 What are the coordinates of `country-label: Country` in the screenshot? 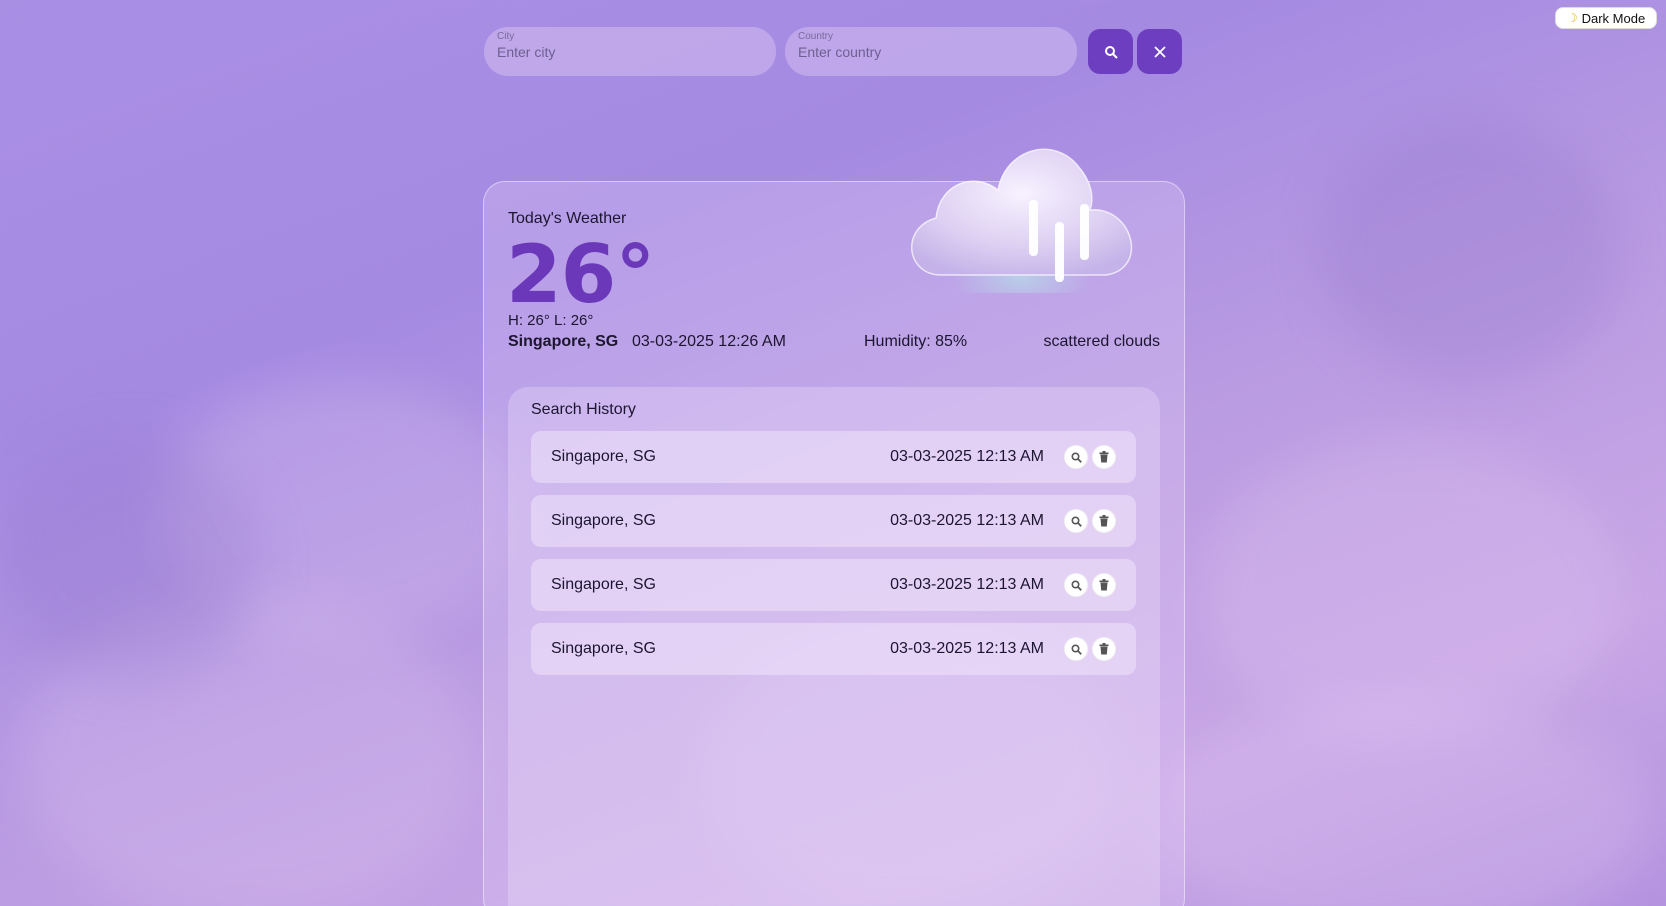 It's located at (816, 36).